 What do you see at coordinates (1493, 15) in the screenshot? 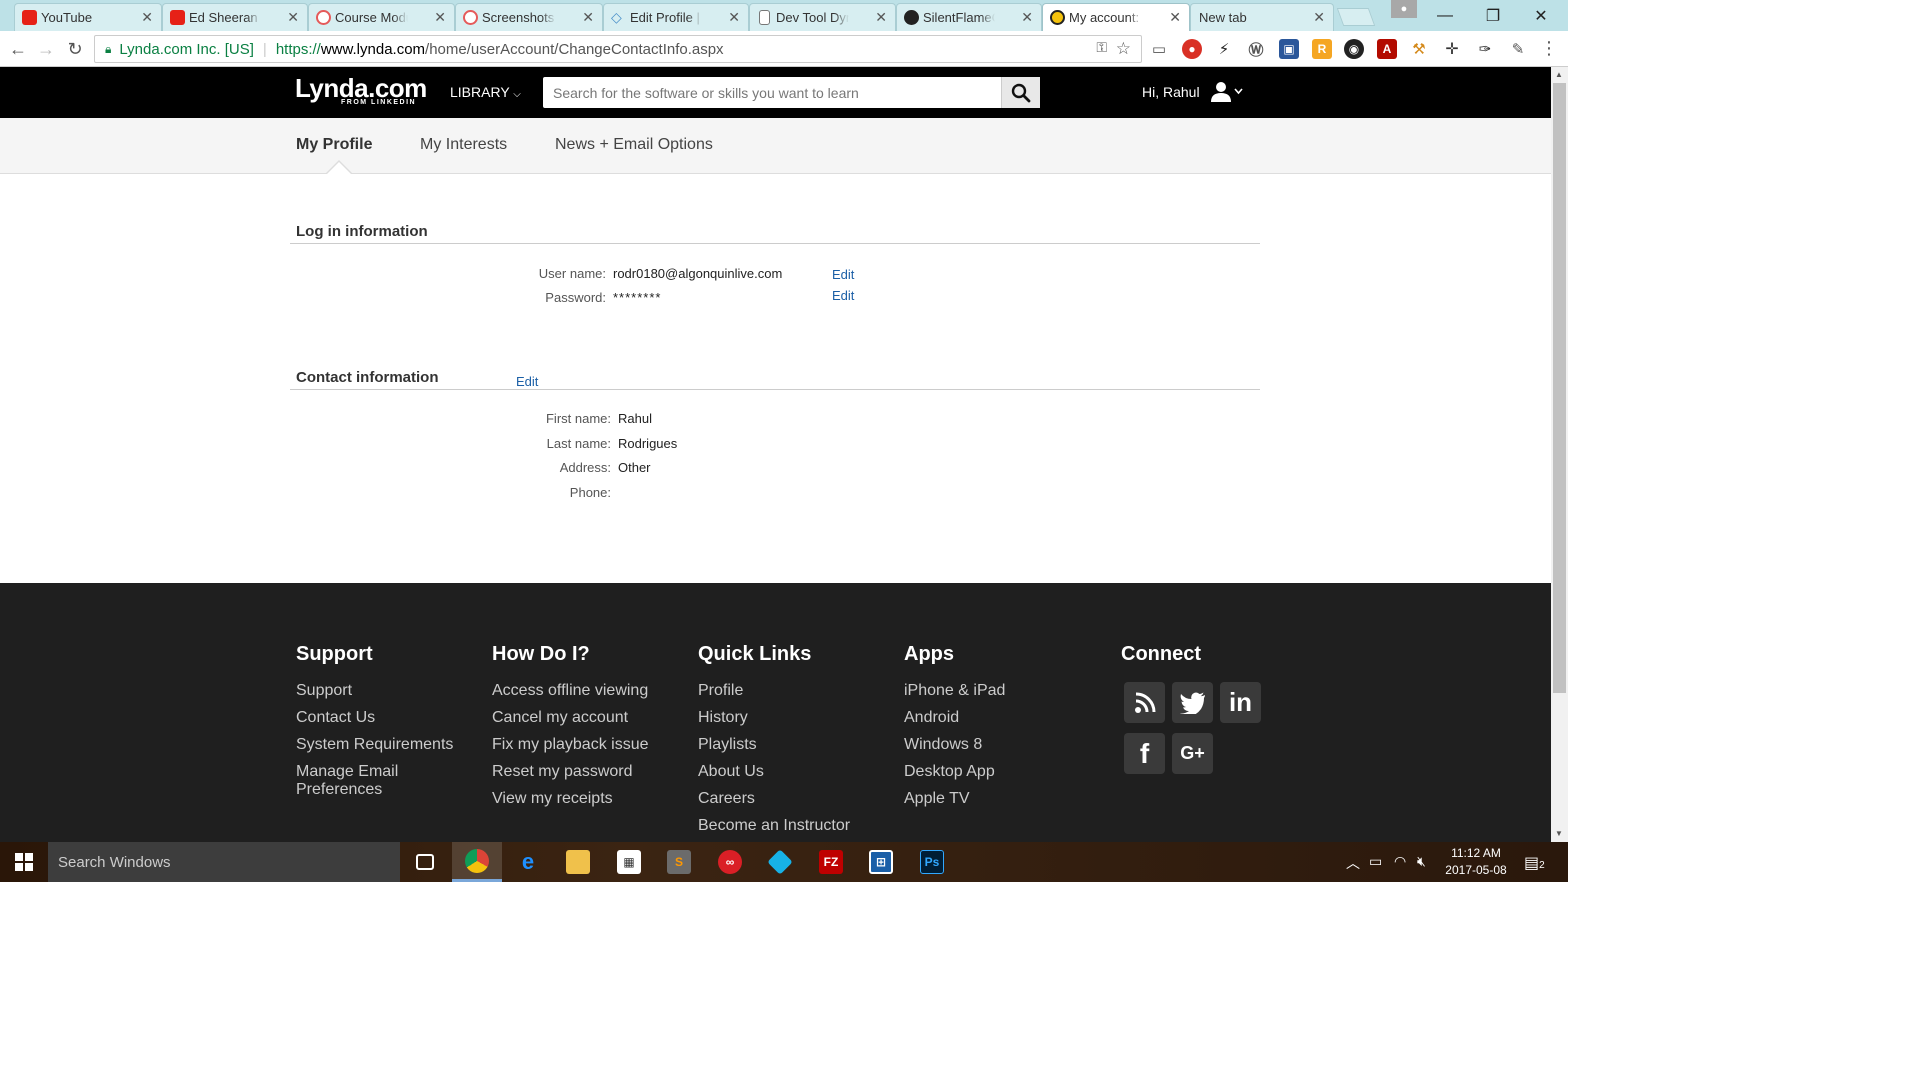
I see `restore-button: ❐` at bounding box center [1493, 15].